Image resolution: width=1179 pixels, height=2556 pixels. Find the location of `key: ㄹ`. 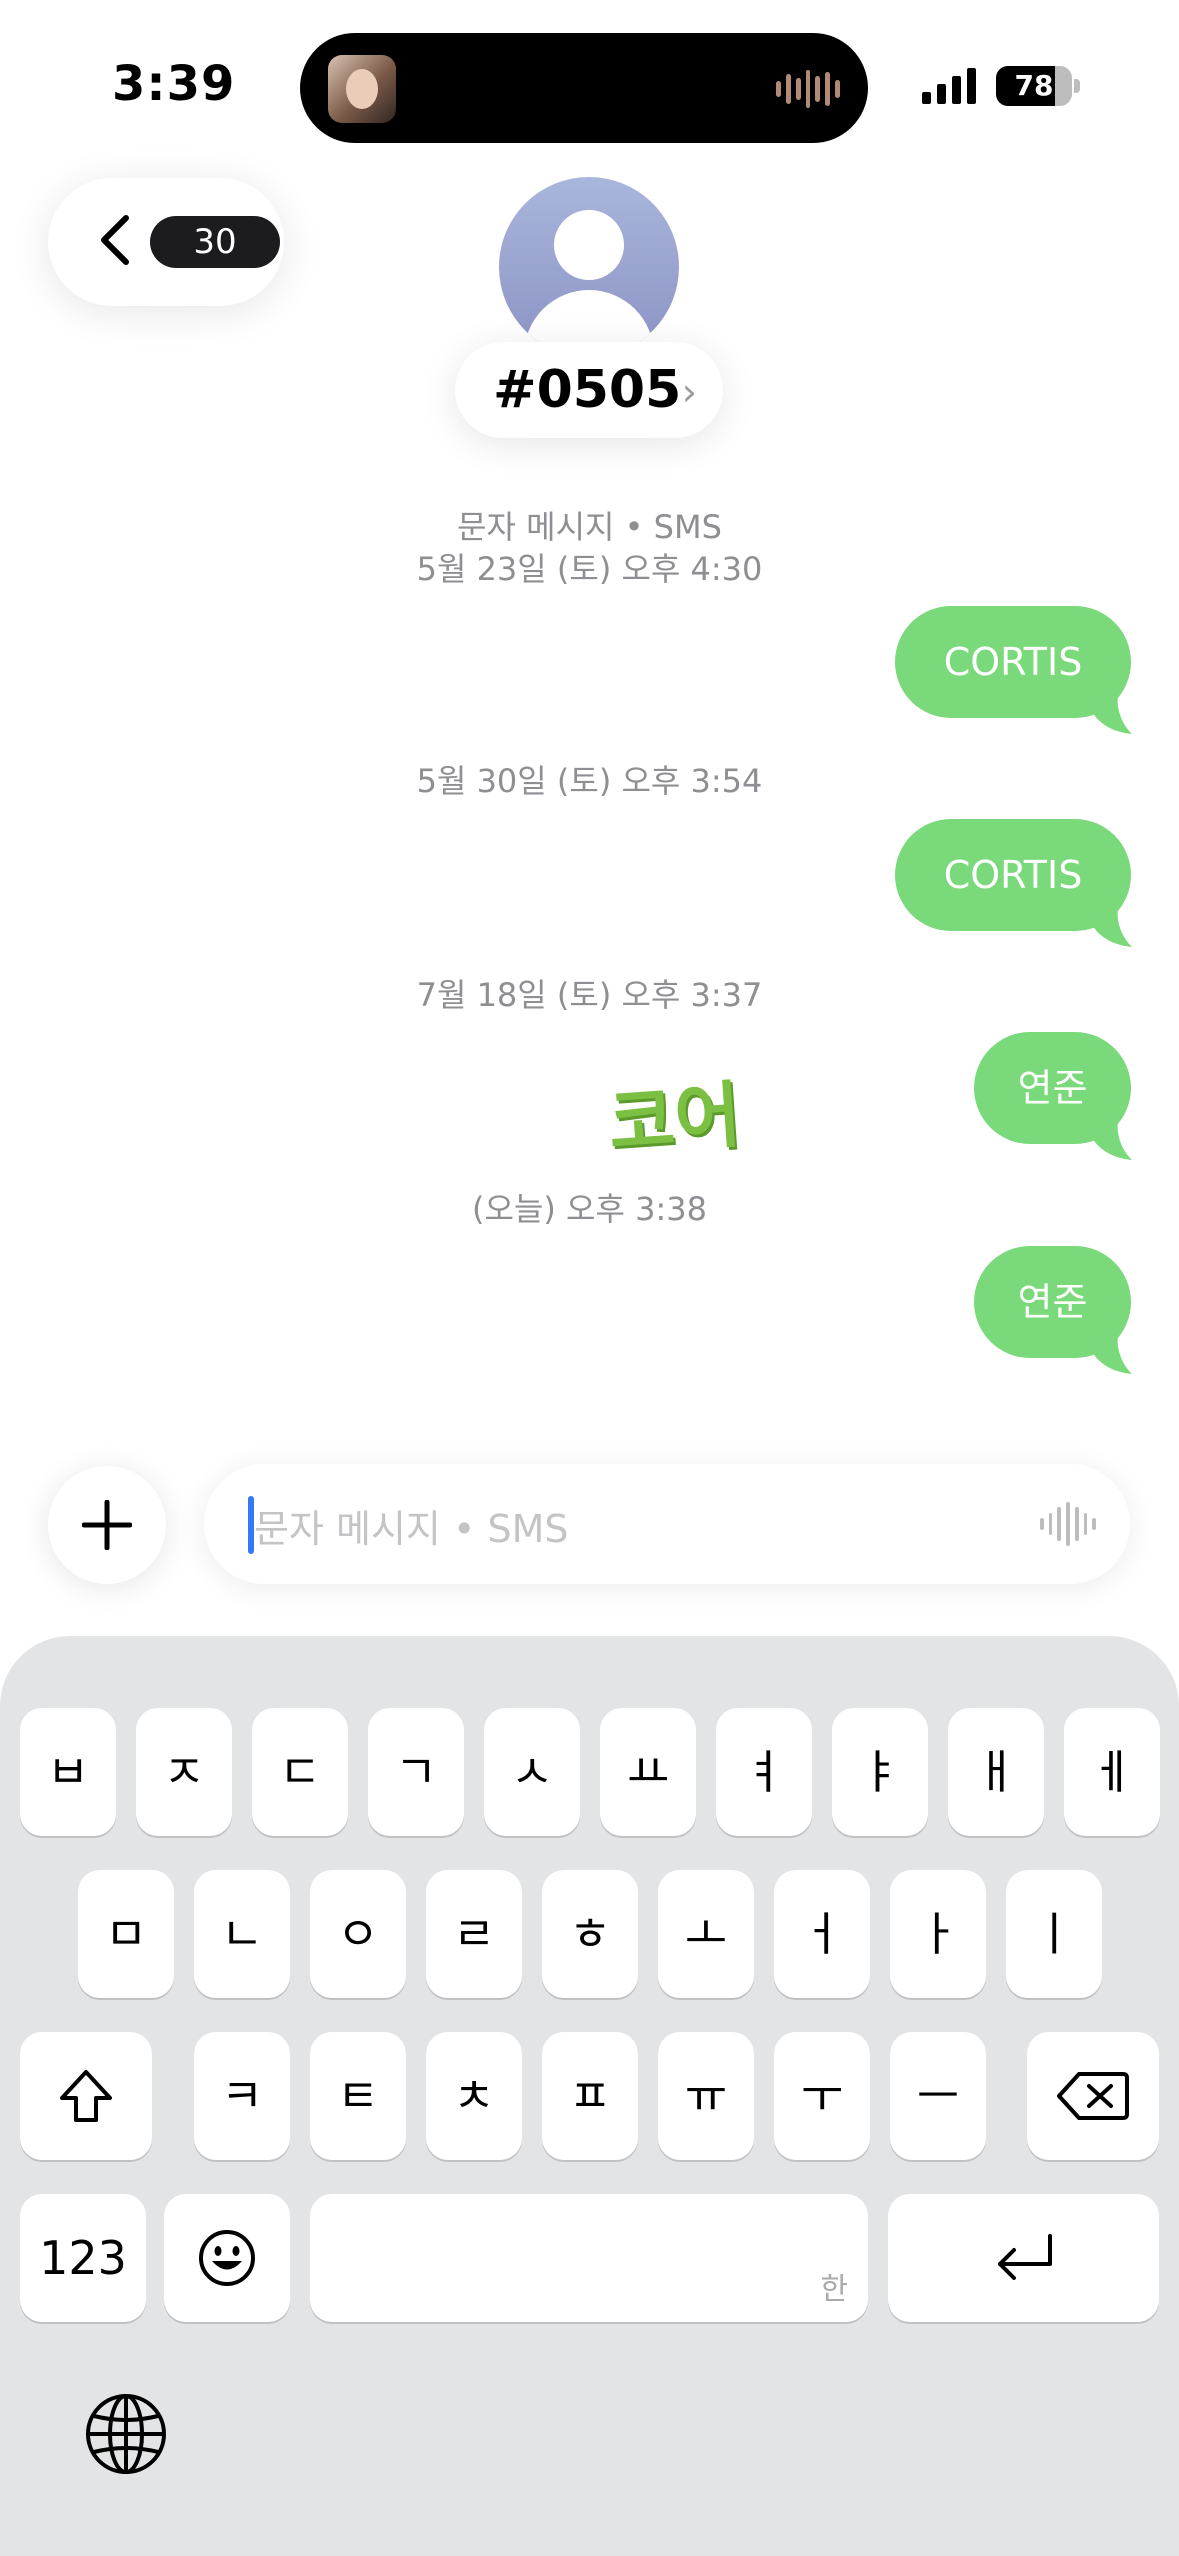

key: ㄹ is located at coordinates (474, 1934).